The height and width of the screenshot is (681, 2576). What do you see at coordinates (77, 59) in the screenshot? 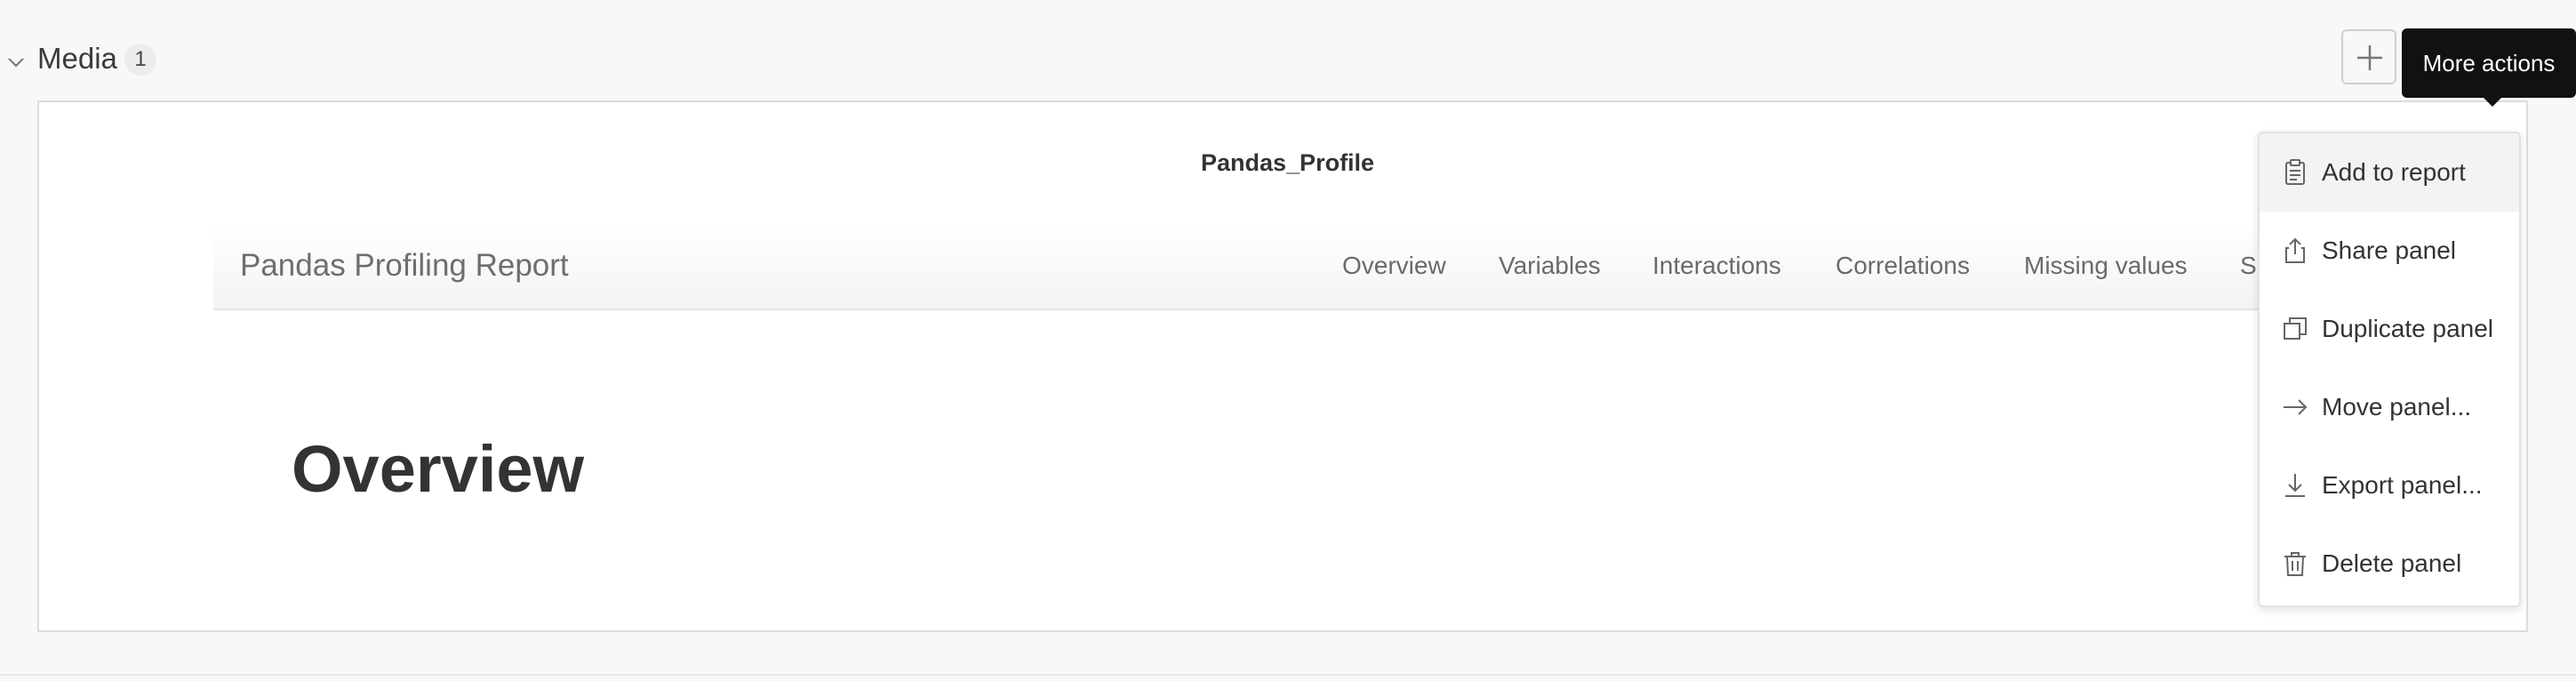
I see `section-title: Media` at bounding box center [77, 59].